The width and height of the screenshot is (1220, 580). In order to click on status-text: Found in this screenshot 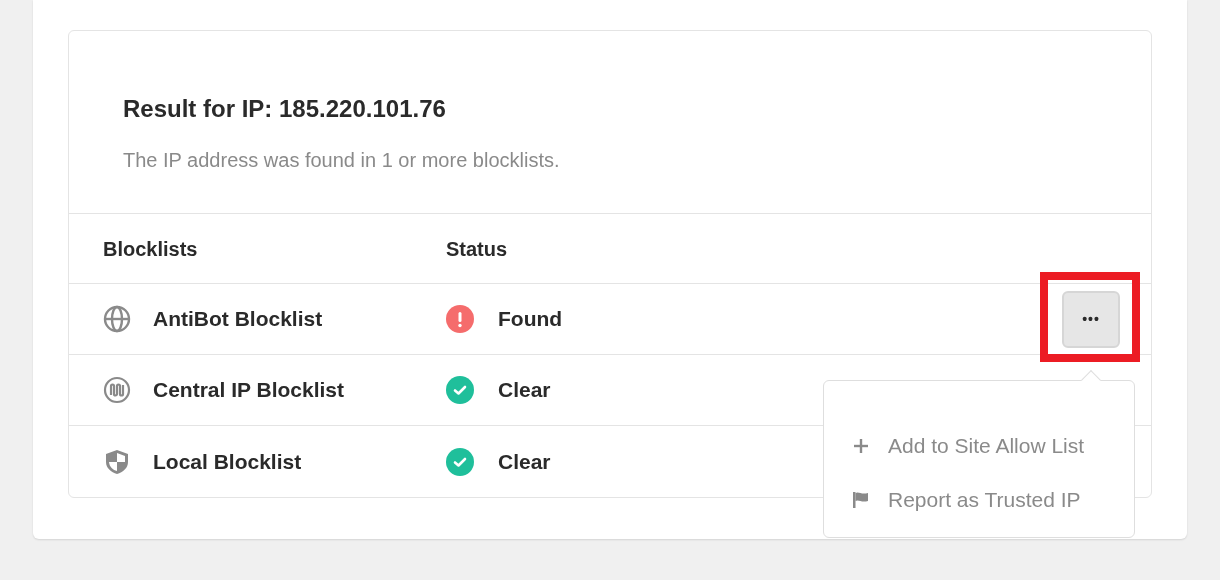, I will do `click(530, 319)`.